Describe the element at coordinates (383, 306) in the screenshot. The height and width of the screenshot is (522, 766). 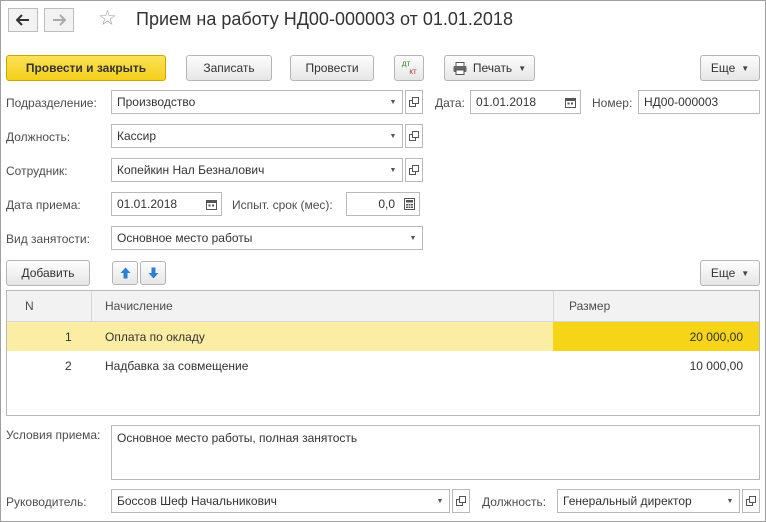
I see `table-header: N Начисление Размер` at that location.